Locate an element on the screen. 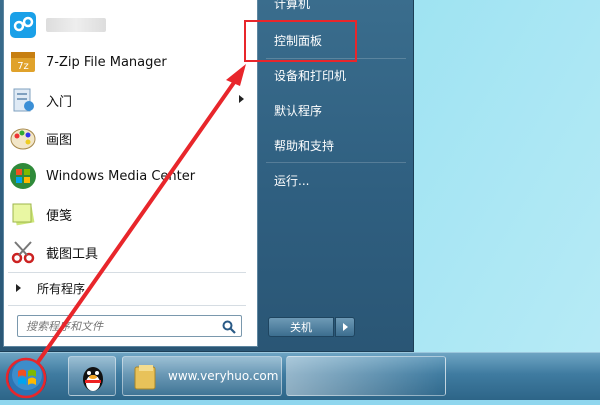  app-item-label-blurred is located at coordinates (76, 25).